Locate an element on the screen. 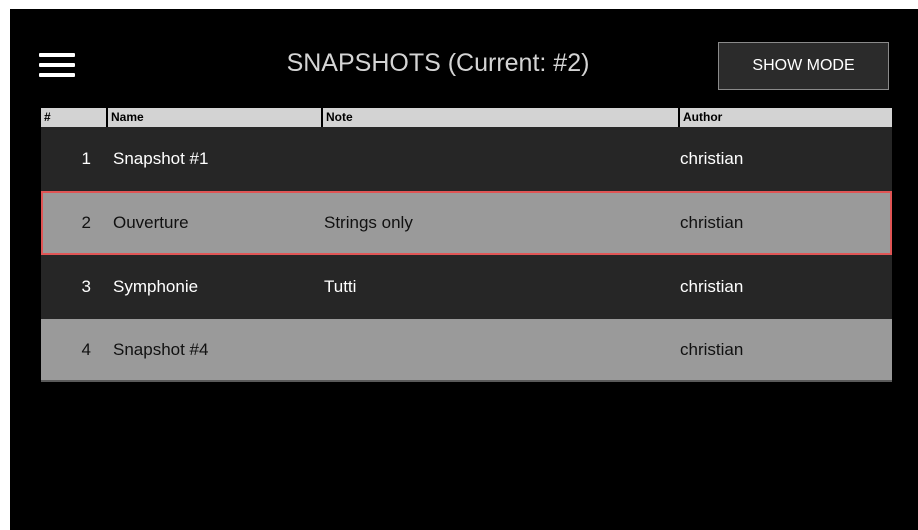  row-number: 4 is located at coordinates (86, 349).